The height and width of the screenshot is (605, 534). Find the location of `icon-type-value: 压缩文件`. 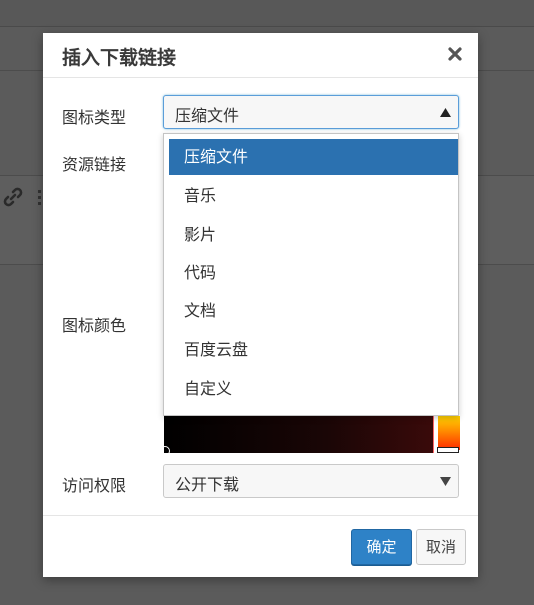

icon-type-value: 压缩文件 is located at coordinates (207, 115).